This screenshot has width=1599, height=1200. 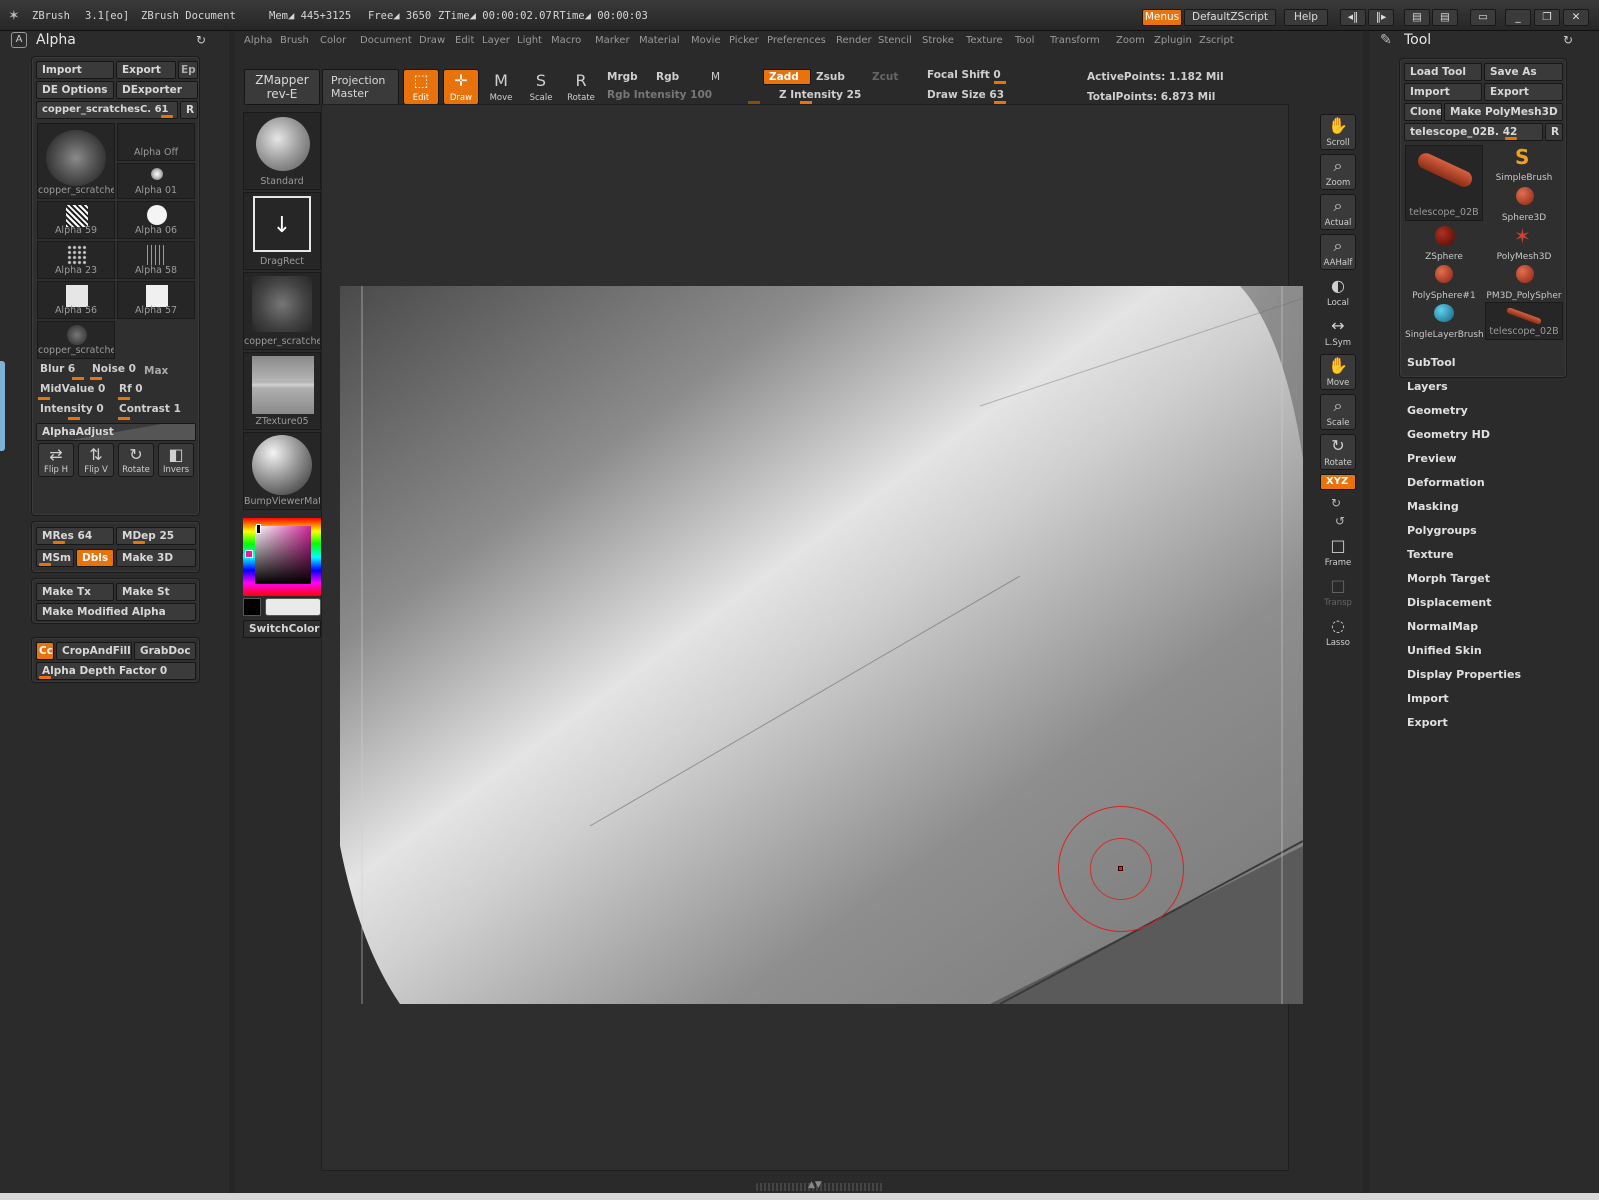 What do you see at coordinates (1338, 172) in the screenshot?
I see `zoom-button: ⌕ Zoom` at bounding box center [1338, 172].